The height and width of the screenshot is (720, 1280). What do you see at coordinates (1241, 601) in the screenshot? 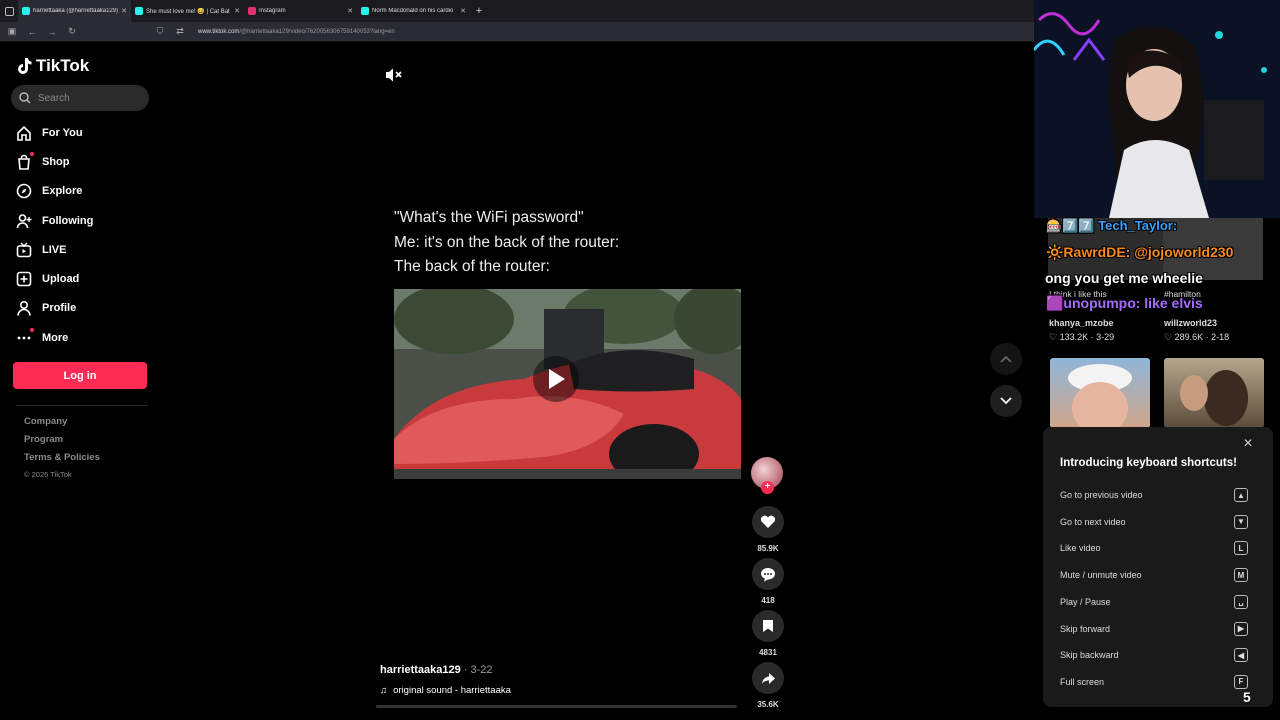
I see `shortcut-key: ␣` at bounding box center [1241, 601].